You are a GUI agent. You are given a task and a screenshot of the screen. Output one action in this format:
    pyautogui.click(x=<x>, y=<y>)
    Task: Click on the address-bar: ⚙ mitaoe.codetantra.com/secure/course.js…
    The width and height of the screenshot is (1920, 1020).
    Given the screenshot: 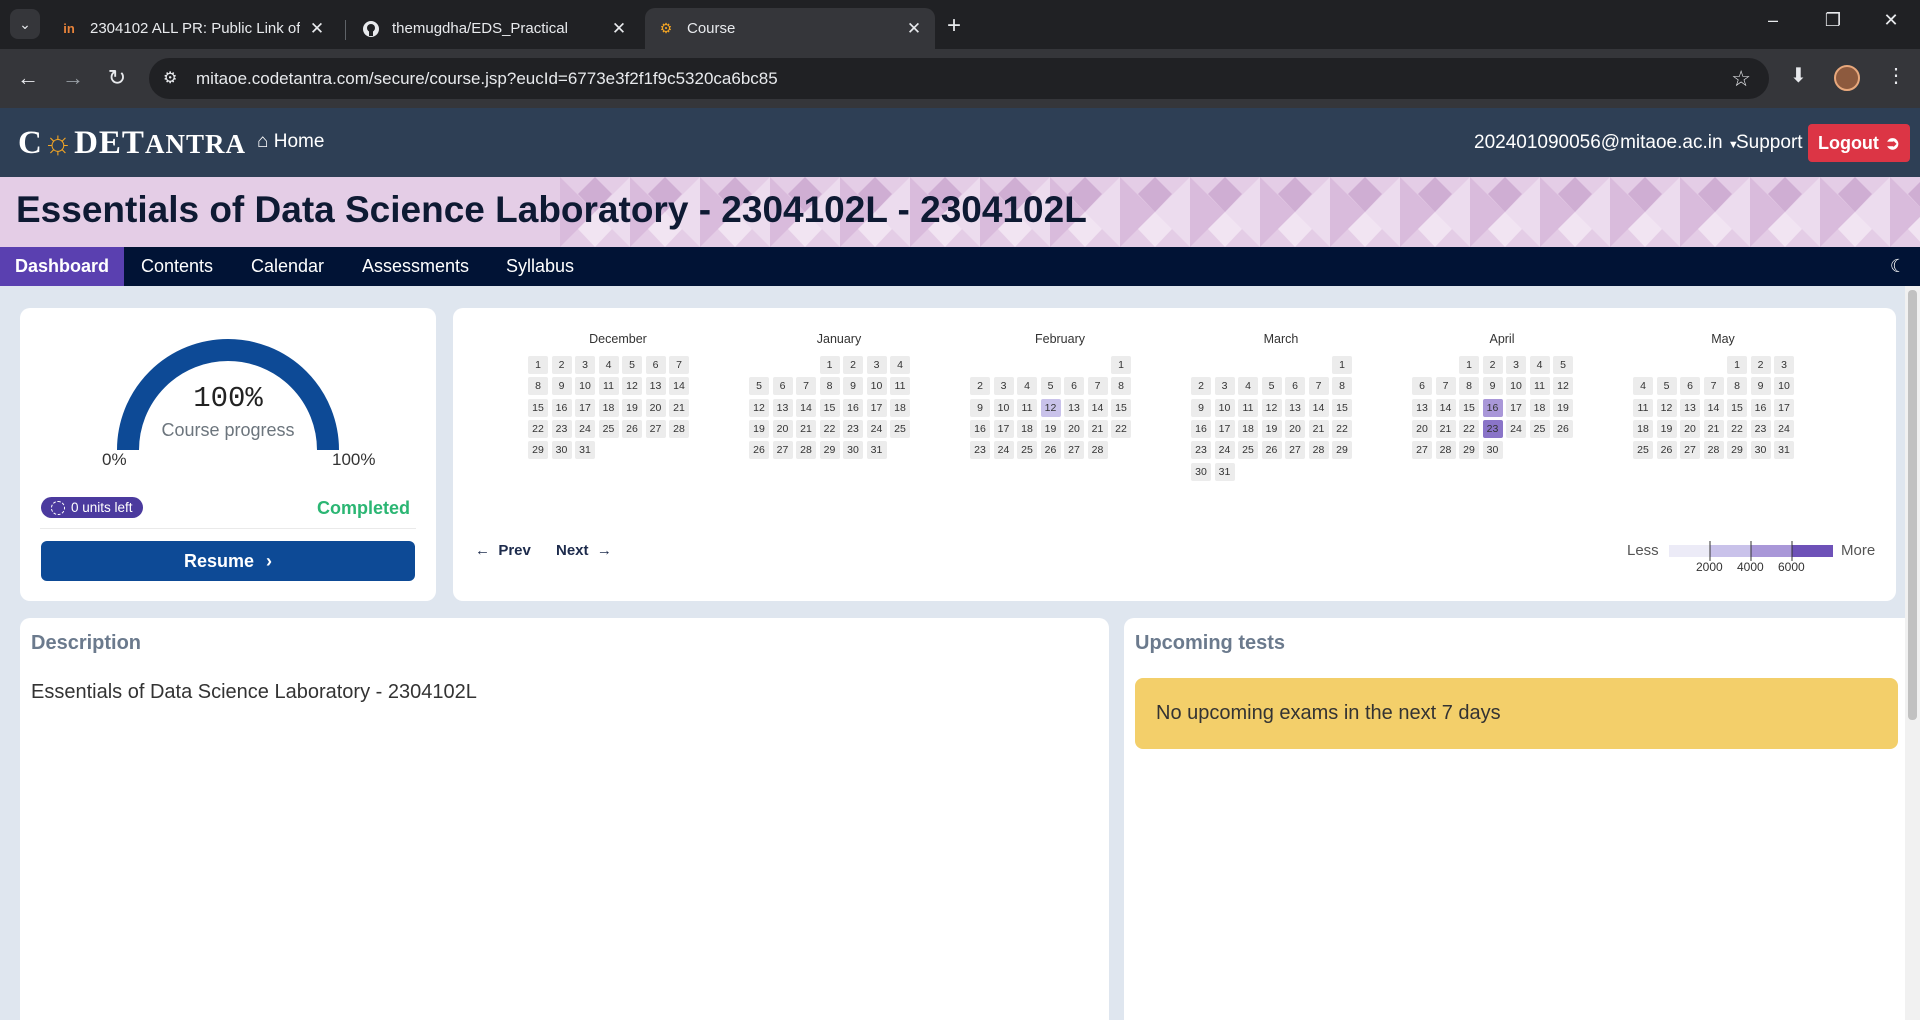 What is the action you would take?
    pyautogui.click(x=959, y=78)
    